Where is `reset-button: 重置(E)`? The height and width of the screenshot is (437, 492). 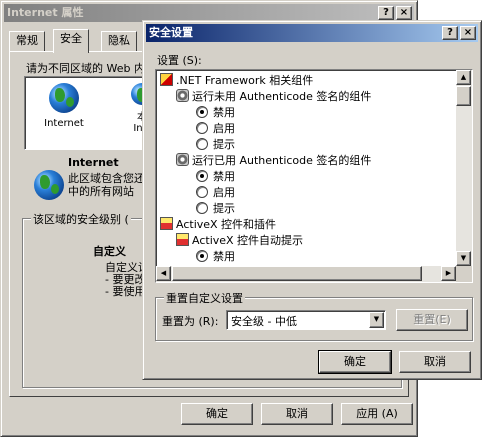
reset-button: 重置(E) is located at coordinates (432, 320).